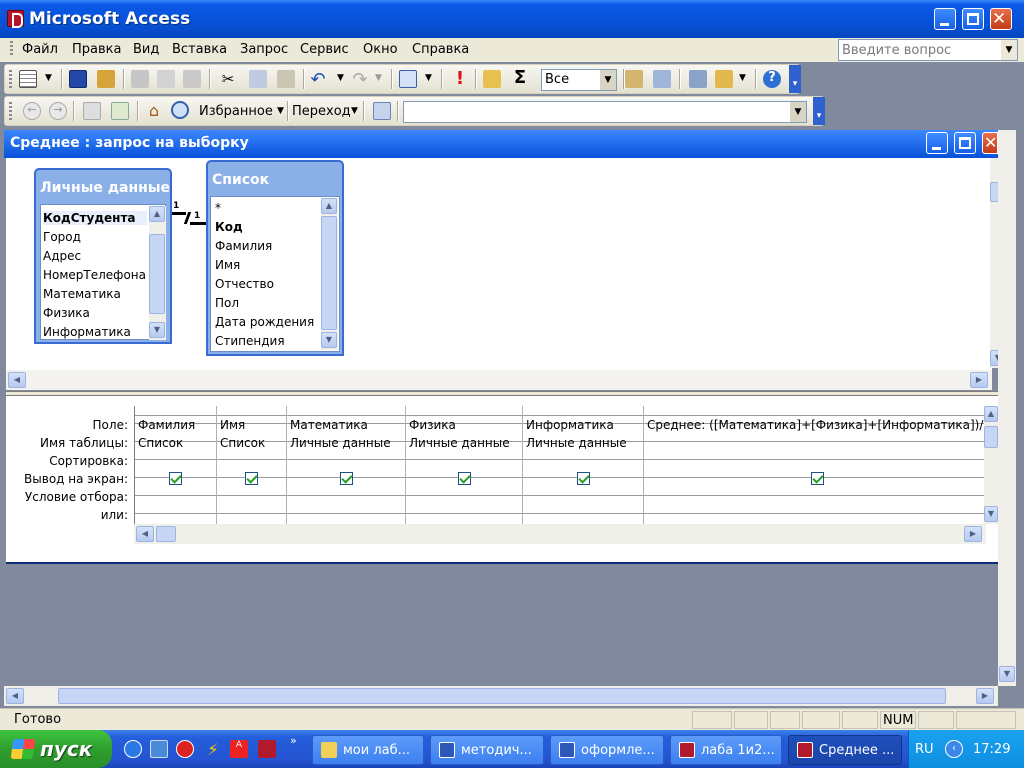 Image resolution: width=1024 pixels, height=768 pixels. What do you see at coordinates (465, 425) in the screenshot?
I see `grid-field-cell: Физика` at bounding box center [465, 425].